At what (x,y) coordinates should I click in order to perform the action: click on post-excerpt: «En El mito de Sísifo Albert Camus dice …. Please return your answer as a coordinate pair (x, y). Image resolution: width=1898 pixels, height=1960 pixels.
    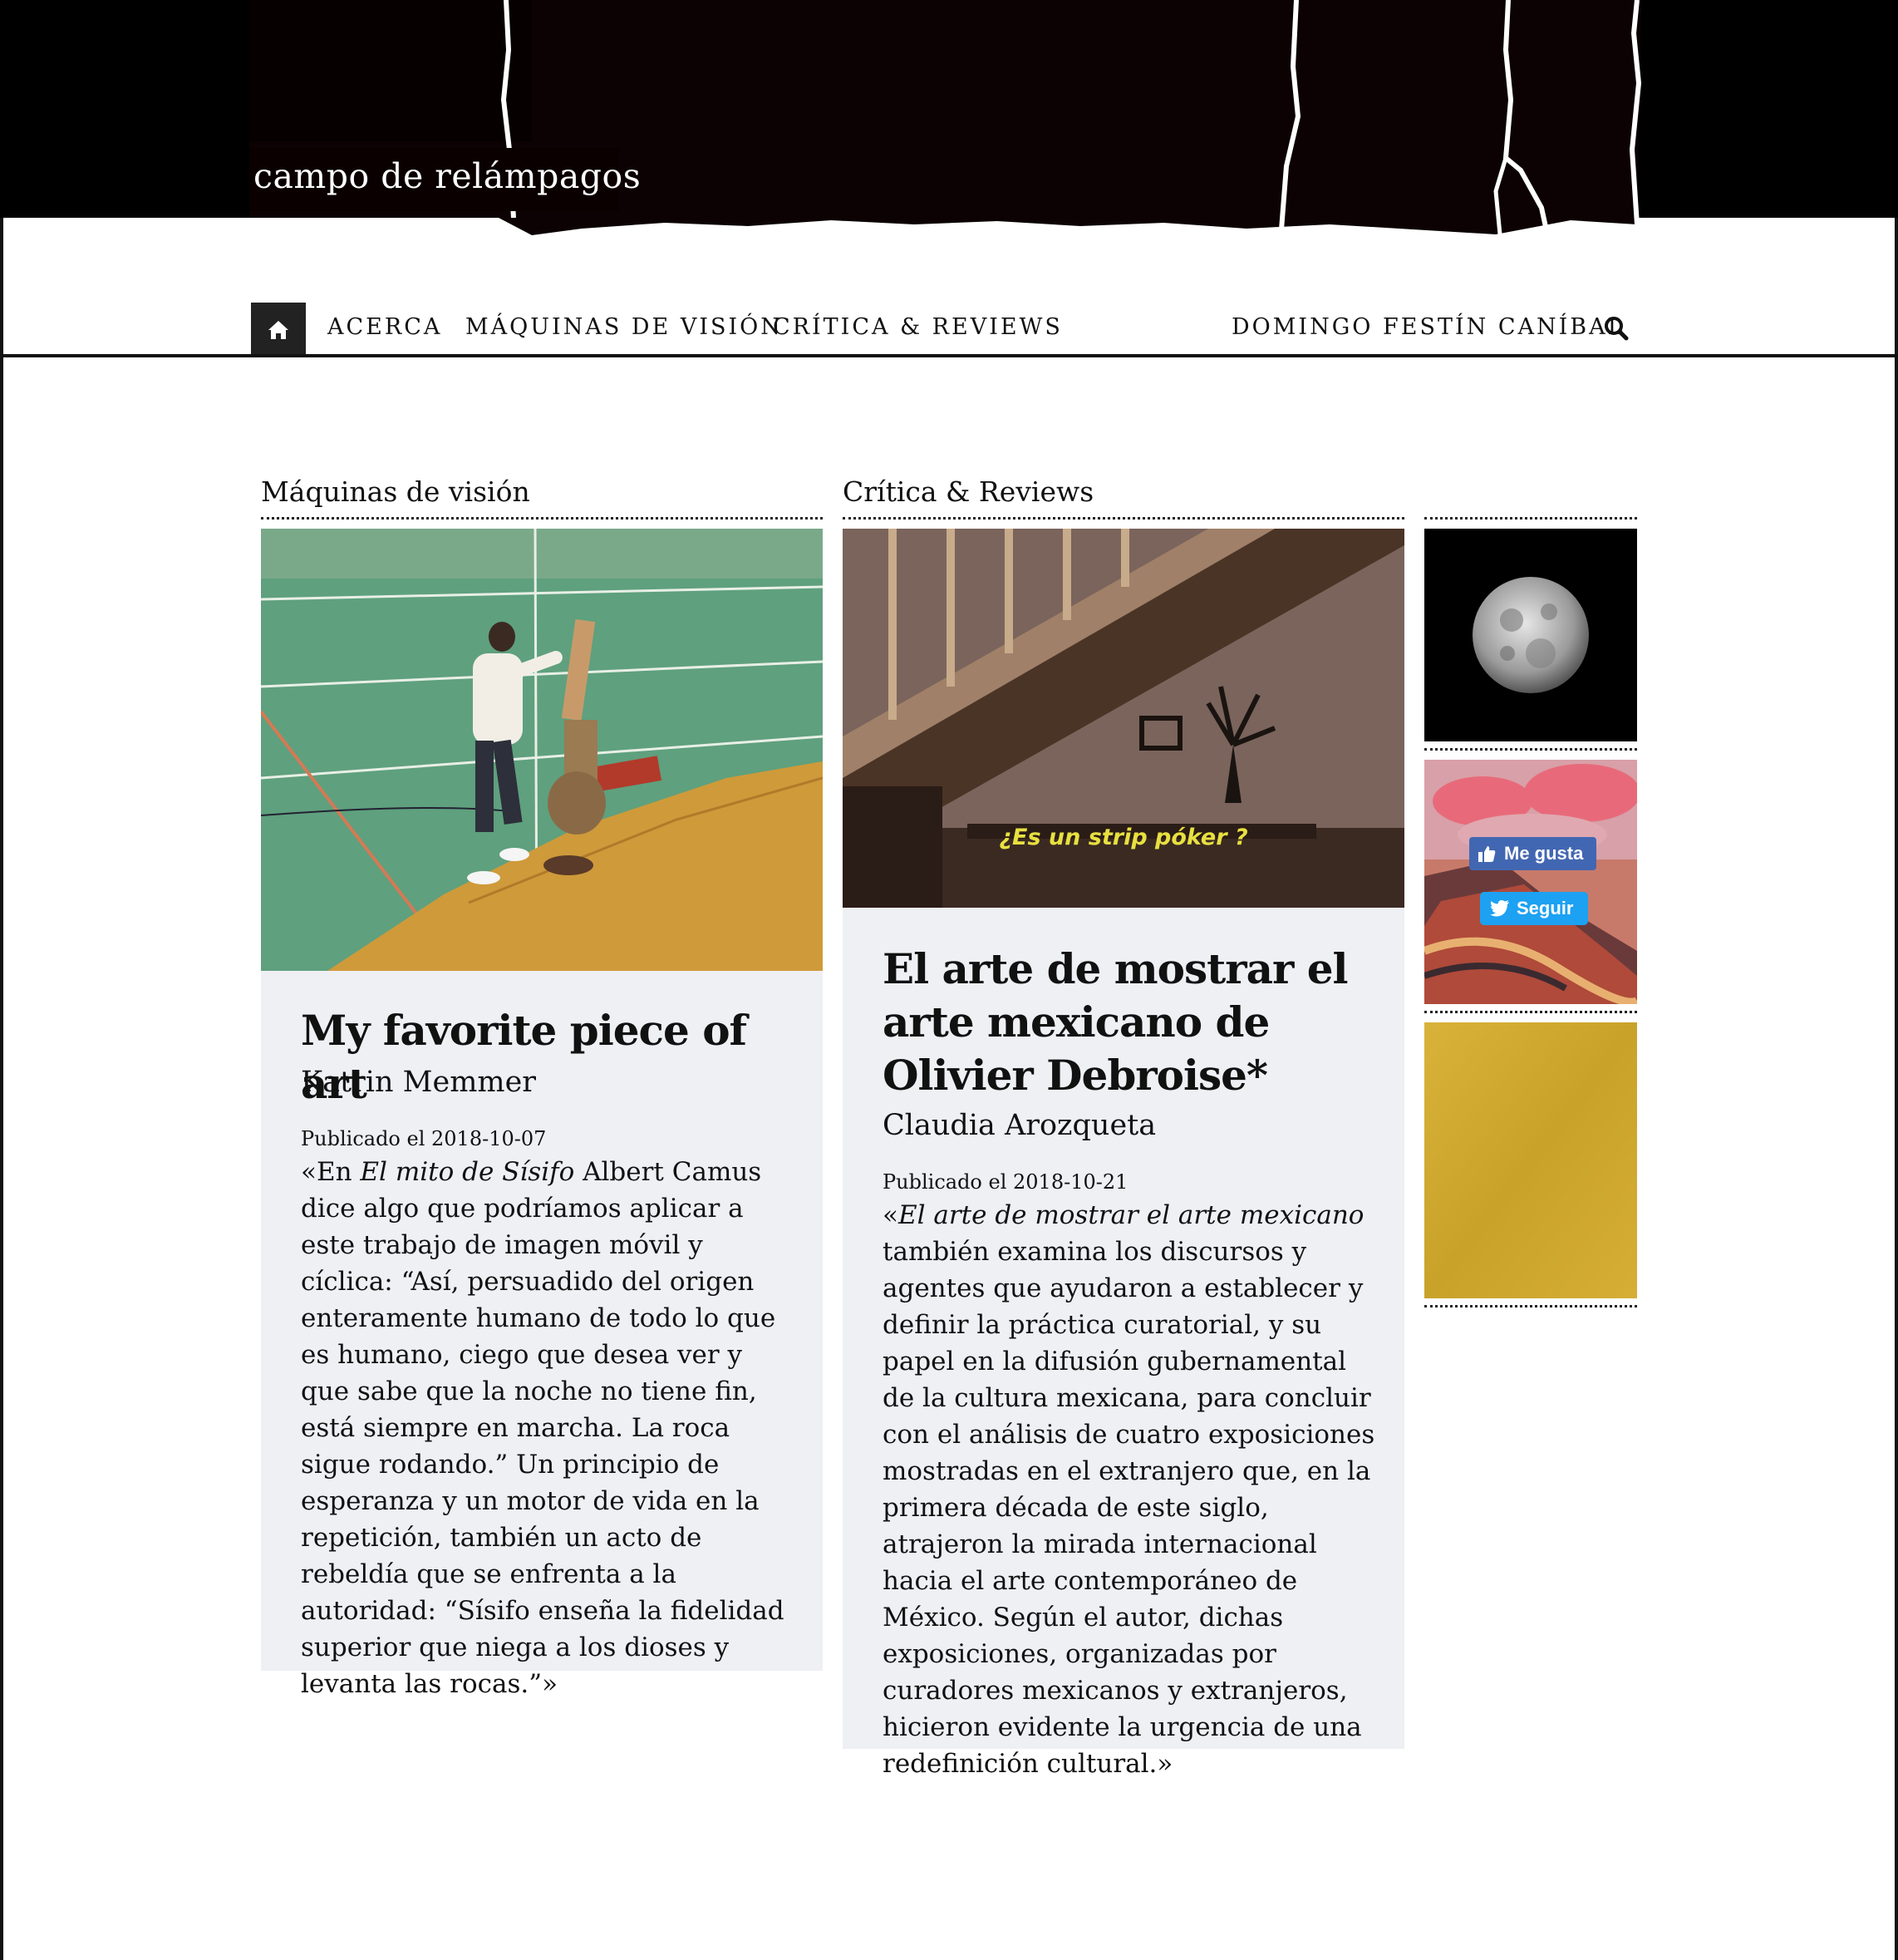
    Looking at the image, I should click on (548, 1428).